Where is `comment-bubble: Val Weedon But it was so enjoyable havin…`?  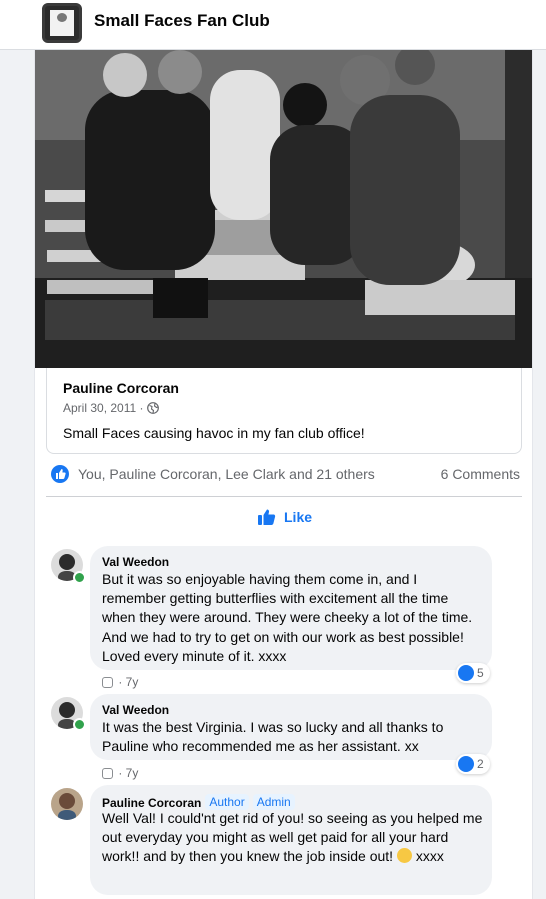
comment-bubble: Val Weedon But it was so enjoyable havin… is located at coordinates (291, 608).